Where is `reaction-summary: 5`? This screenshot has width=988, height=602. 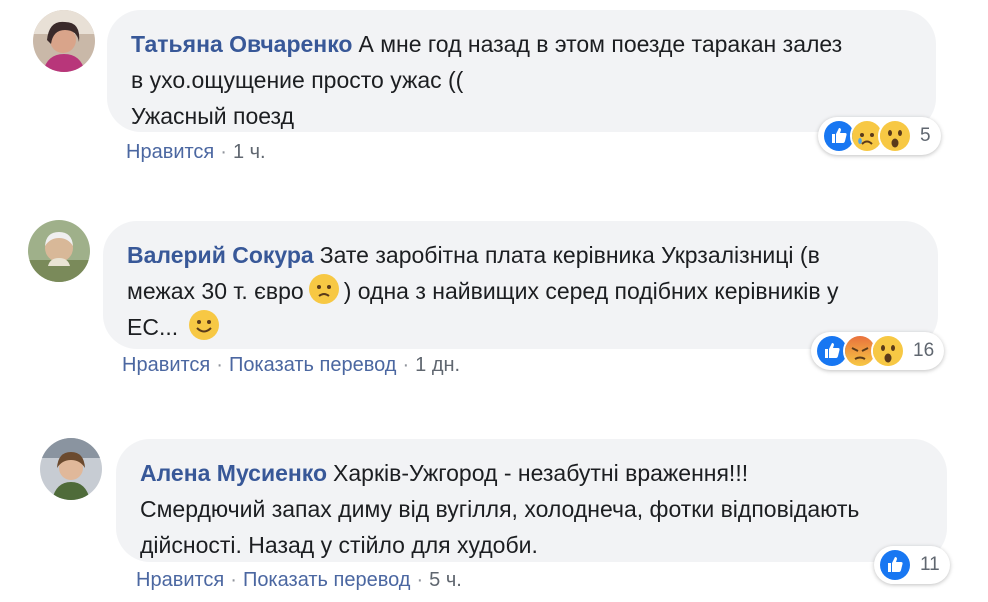 reaction-summary: 5 is located at coordinates (879, 136).